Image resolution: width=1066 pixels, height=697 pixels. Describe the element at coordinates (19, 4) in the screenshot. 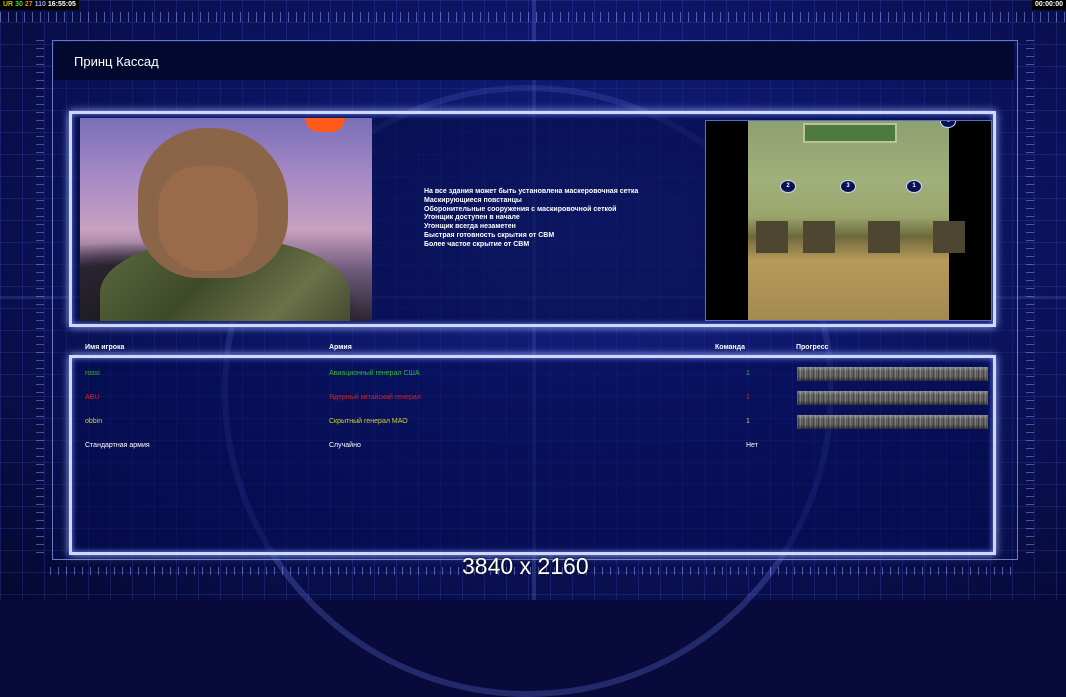

I see `status-value-b: 30` at that location.